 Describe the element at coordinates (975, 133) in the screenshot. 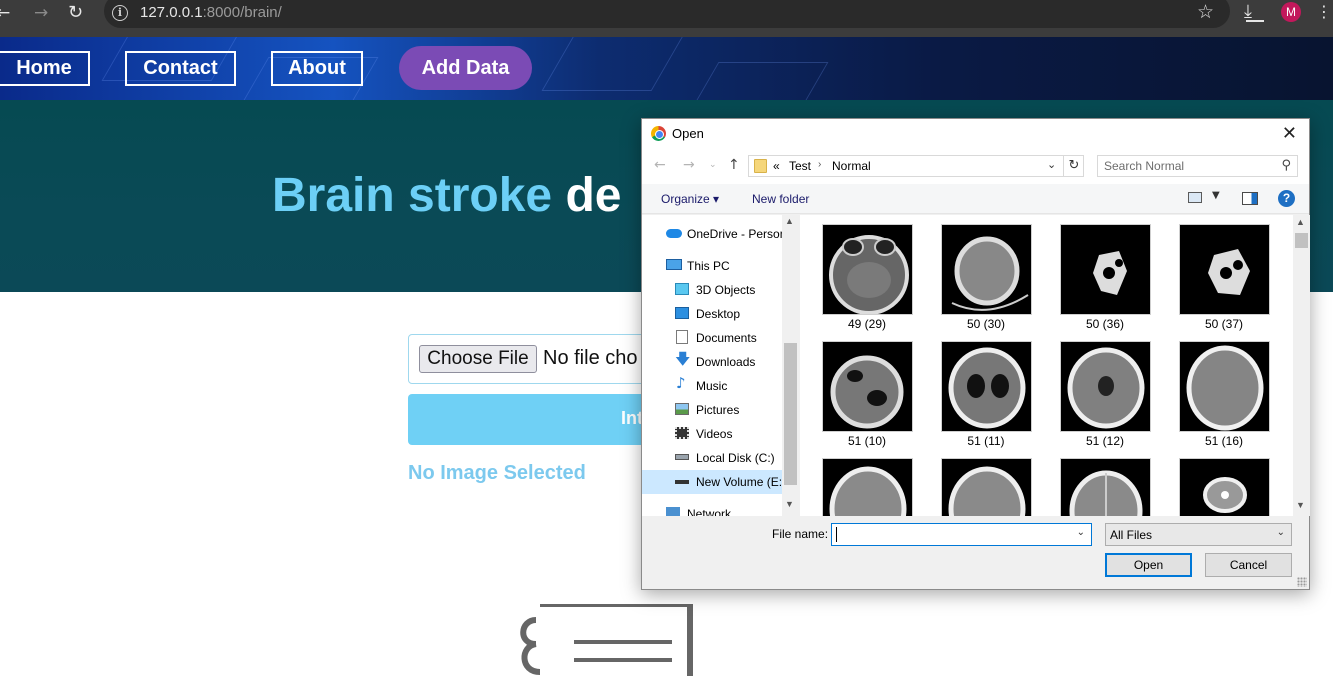

I see `dialog-titlebar: Open ✕` at that location.